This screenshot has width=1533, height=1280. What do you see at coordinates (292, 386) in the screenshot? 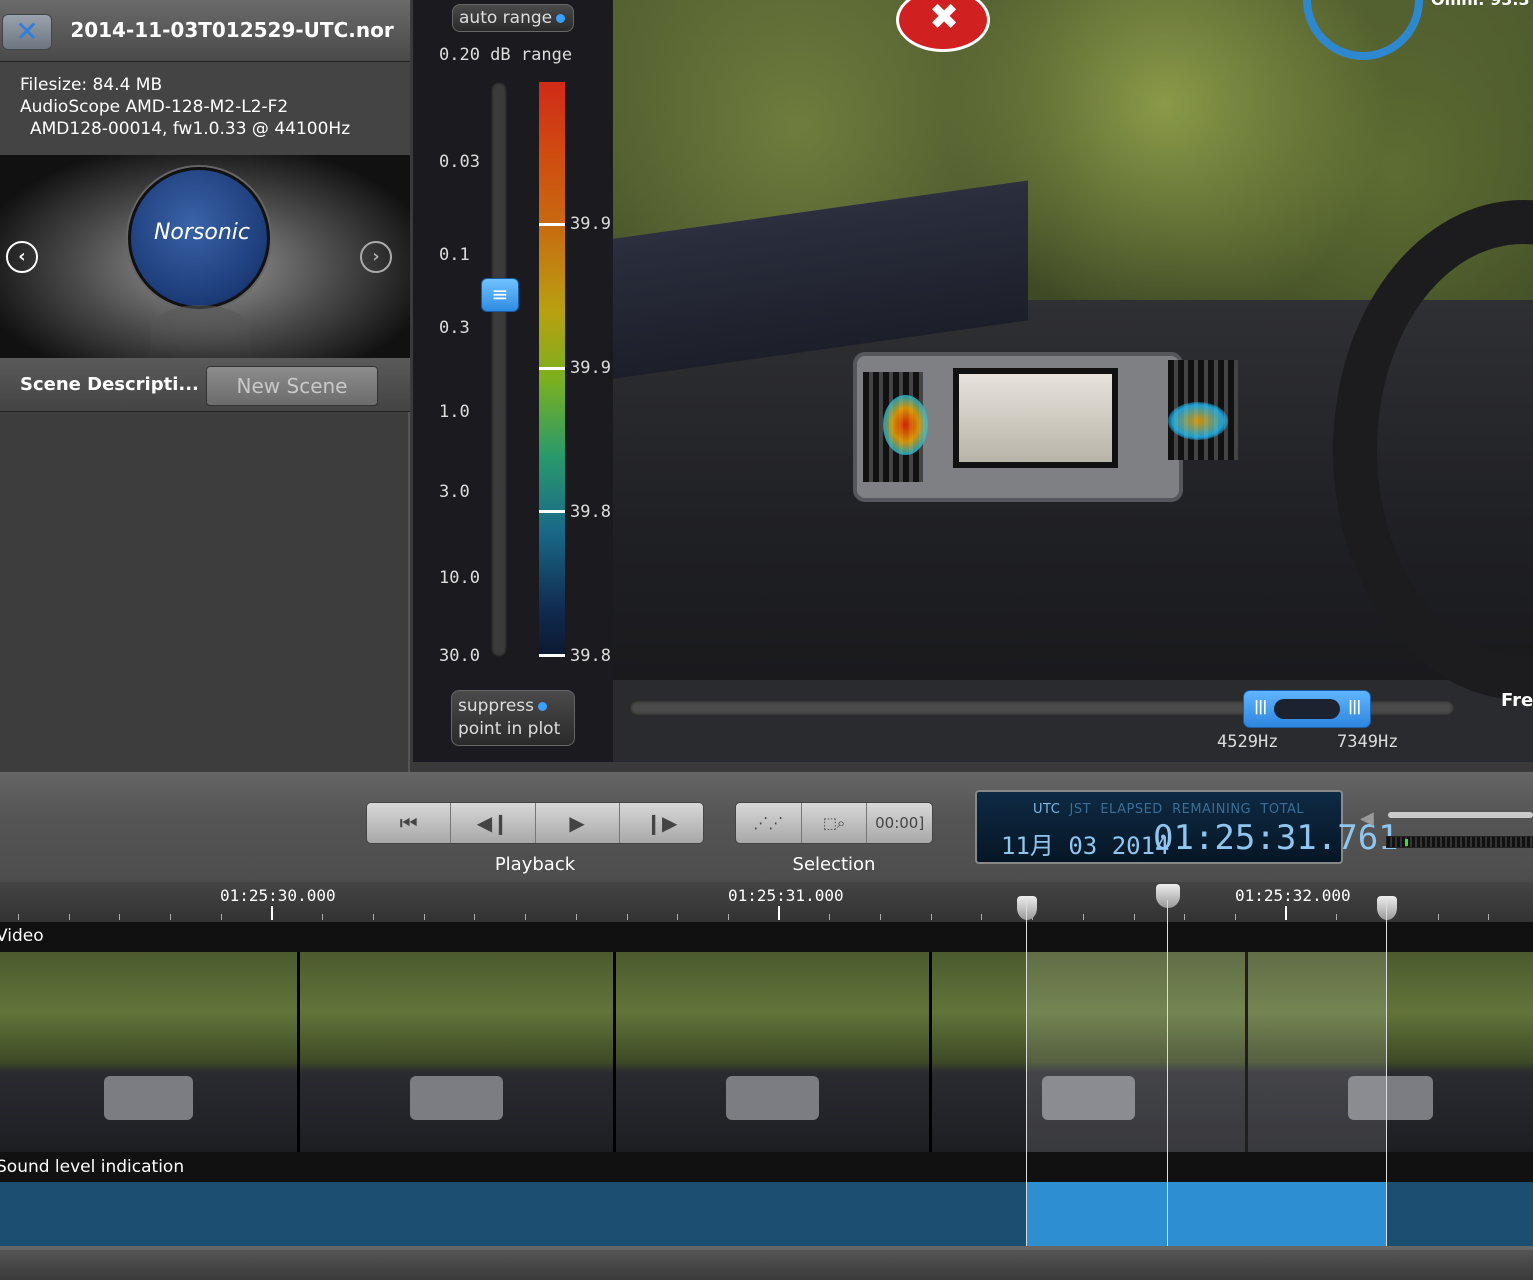
I see `new-scene-button: New Scene` at bounding box center [292, 386].